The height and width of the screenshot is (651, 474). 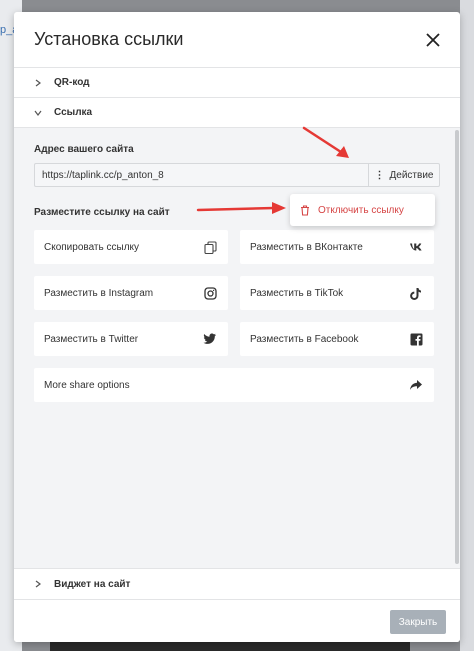 What do you see at coordinates (418, 622) in the screenshot?
I see `close-footer-button: Закрыть` at bounding box center [418, 622].